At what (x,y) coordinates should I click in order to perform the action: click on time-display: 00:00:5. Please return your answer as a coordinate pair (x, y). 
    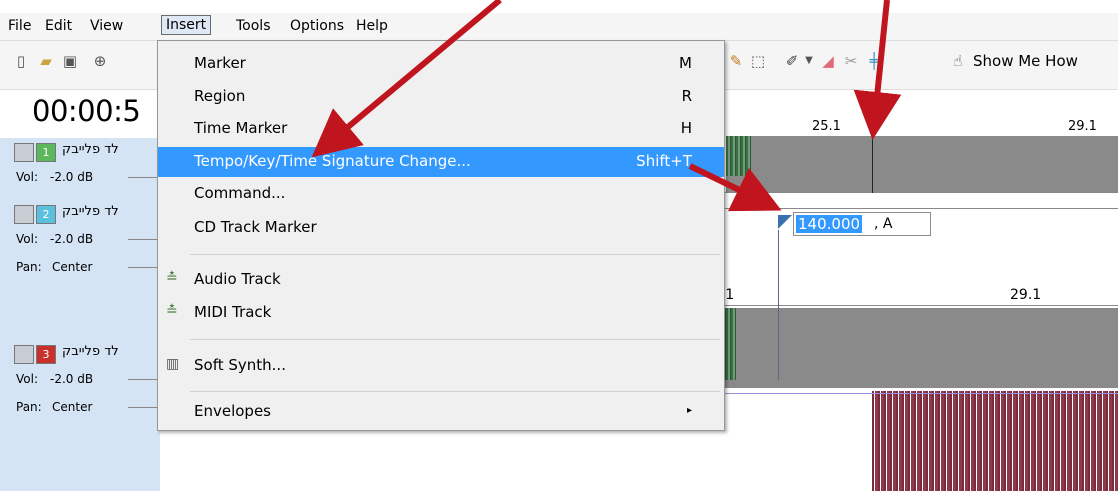
    Looking at the image, I should click on (86, 111).